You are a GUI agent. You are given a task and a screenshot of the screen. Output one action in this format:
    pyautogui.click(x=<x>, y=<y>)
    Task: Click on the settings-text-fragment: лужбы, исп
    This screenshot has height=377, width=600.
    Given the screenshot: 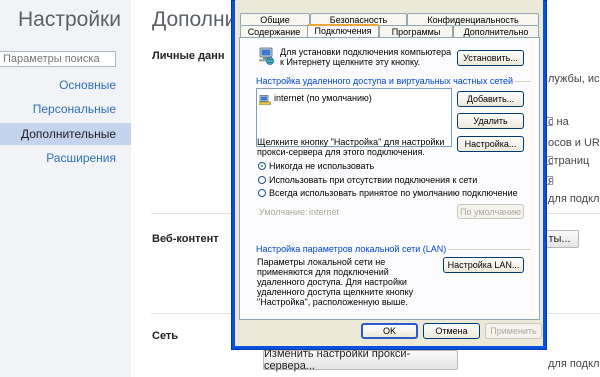 What is the action you would take?
    pyautogui.click(x=574, y=79)
    